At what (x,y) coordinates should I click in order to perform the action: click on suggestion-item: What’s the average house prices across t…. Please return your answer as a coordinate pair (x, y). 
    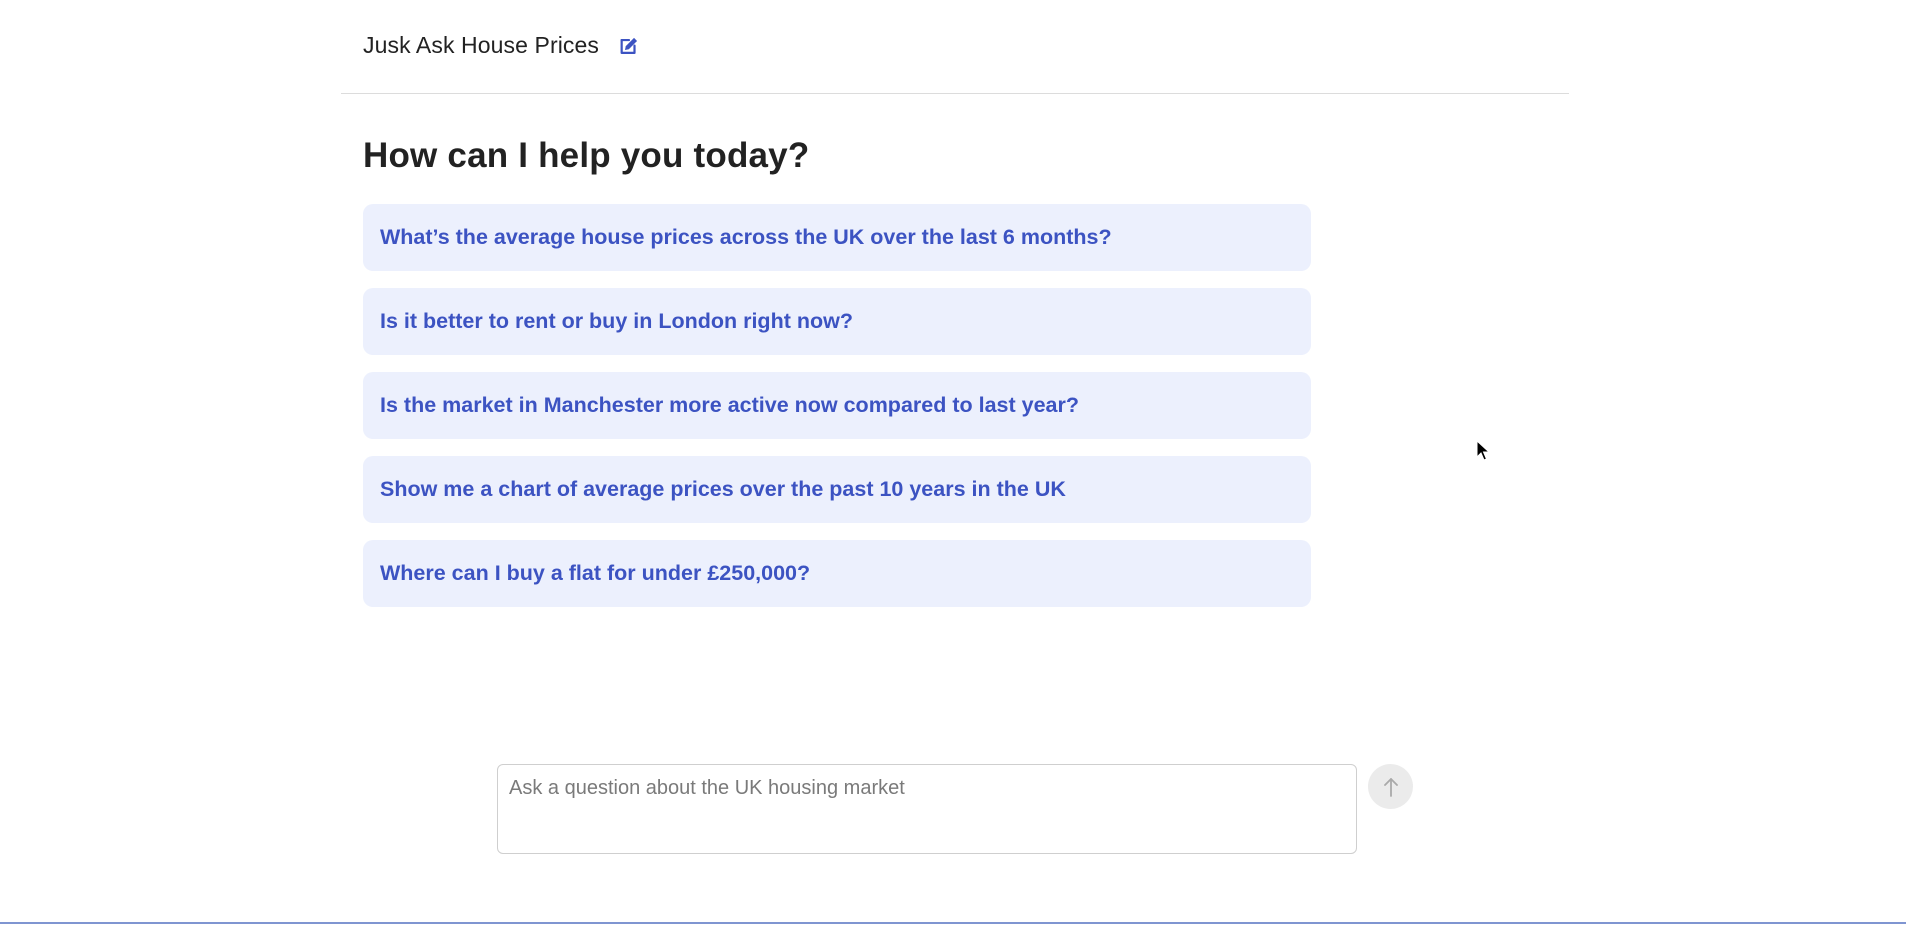
    Looking at the image, I should click on (837, 237).